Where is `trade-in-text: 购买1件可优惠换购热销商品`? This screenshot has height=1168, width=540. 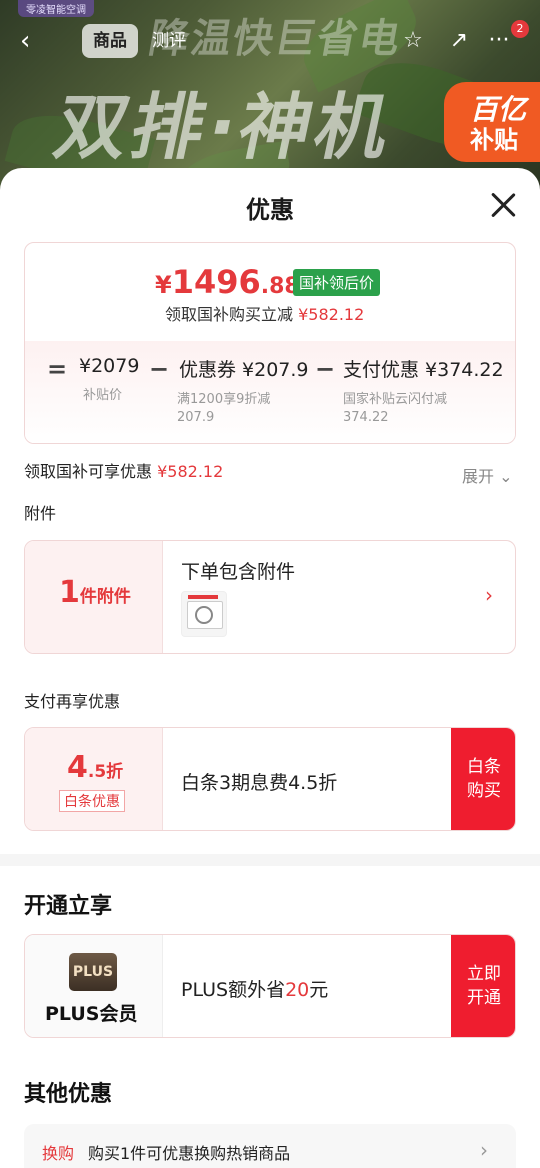
trade-in-text: 购买1件可优惠换购热销商品 is located at coordinates (189, 1153).